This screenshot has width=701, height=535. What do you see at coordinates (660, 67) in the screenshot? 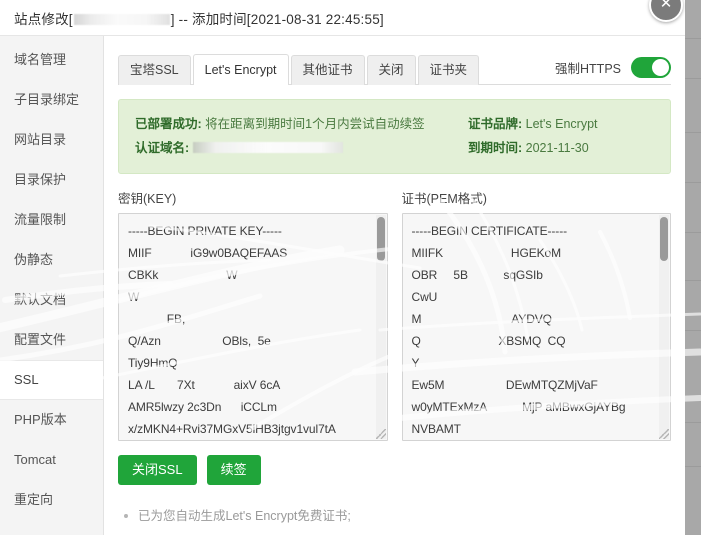
I see `toggle-knob` at bounding box center [660, 67].